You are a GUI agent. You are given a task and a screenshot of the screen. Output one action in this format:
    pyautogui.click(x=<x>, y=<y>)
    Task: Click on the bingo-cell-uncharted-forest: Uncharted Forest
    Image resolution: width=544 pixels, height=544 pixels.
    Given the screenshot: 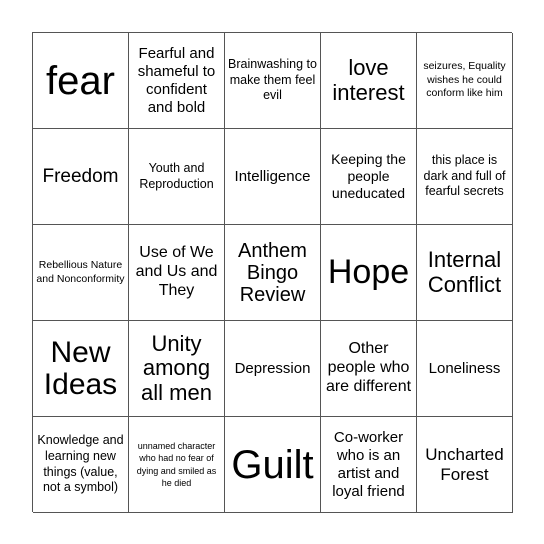 What is the action you would take?
    pyautogui.click(x=465, y=465)
    